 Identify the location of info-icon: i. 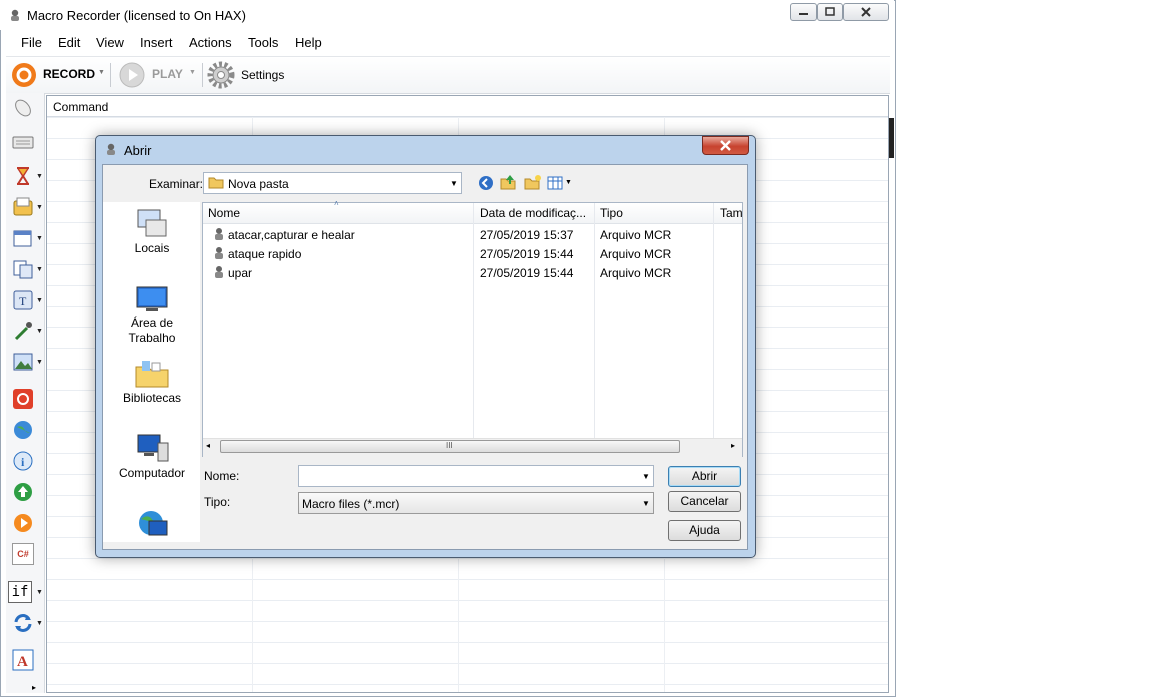
(23, 461).